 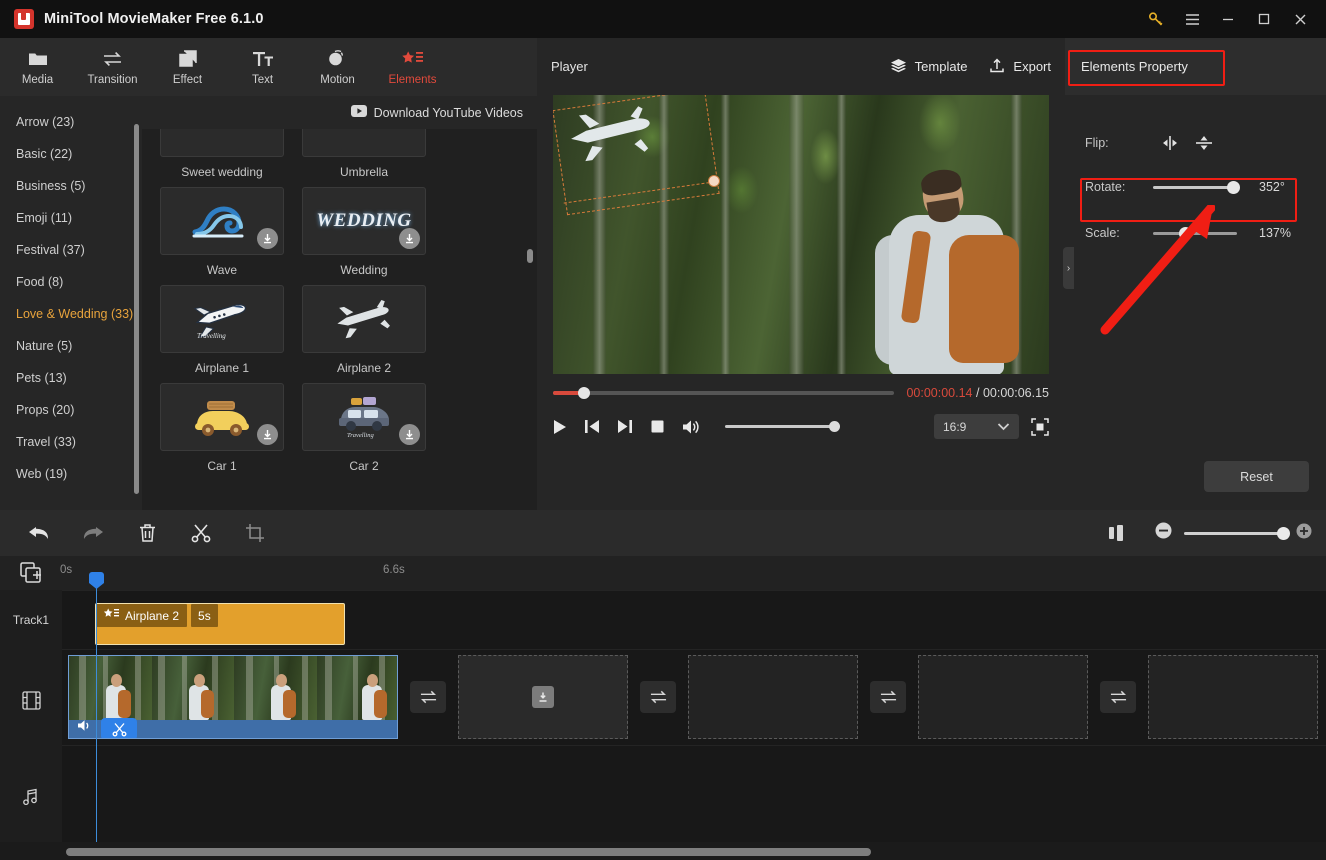 I want to click on tab-media: Media, so click(x=37, y=67).